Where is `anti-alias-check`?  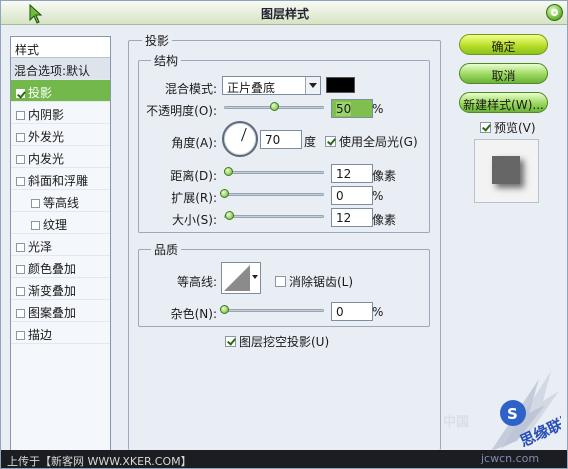 anti-alias-check is located at coordinates (280, 281).